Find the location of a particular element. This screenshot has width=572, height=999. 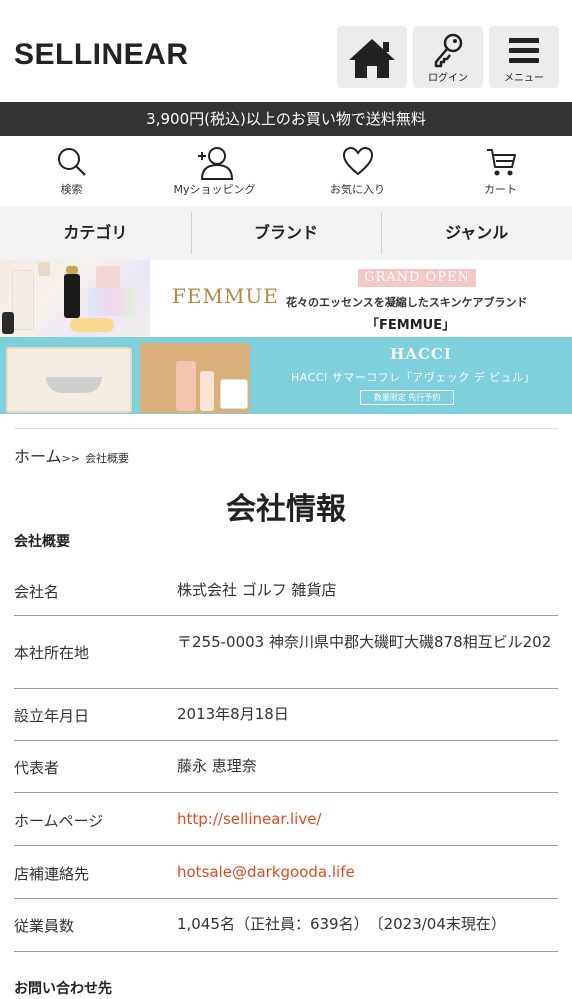

grand-open-badge: GRAND OPEN is located at coordinates (417, 278).